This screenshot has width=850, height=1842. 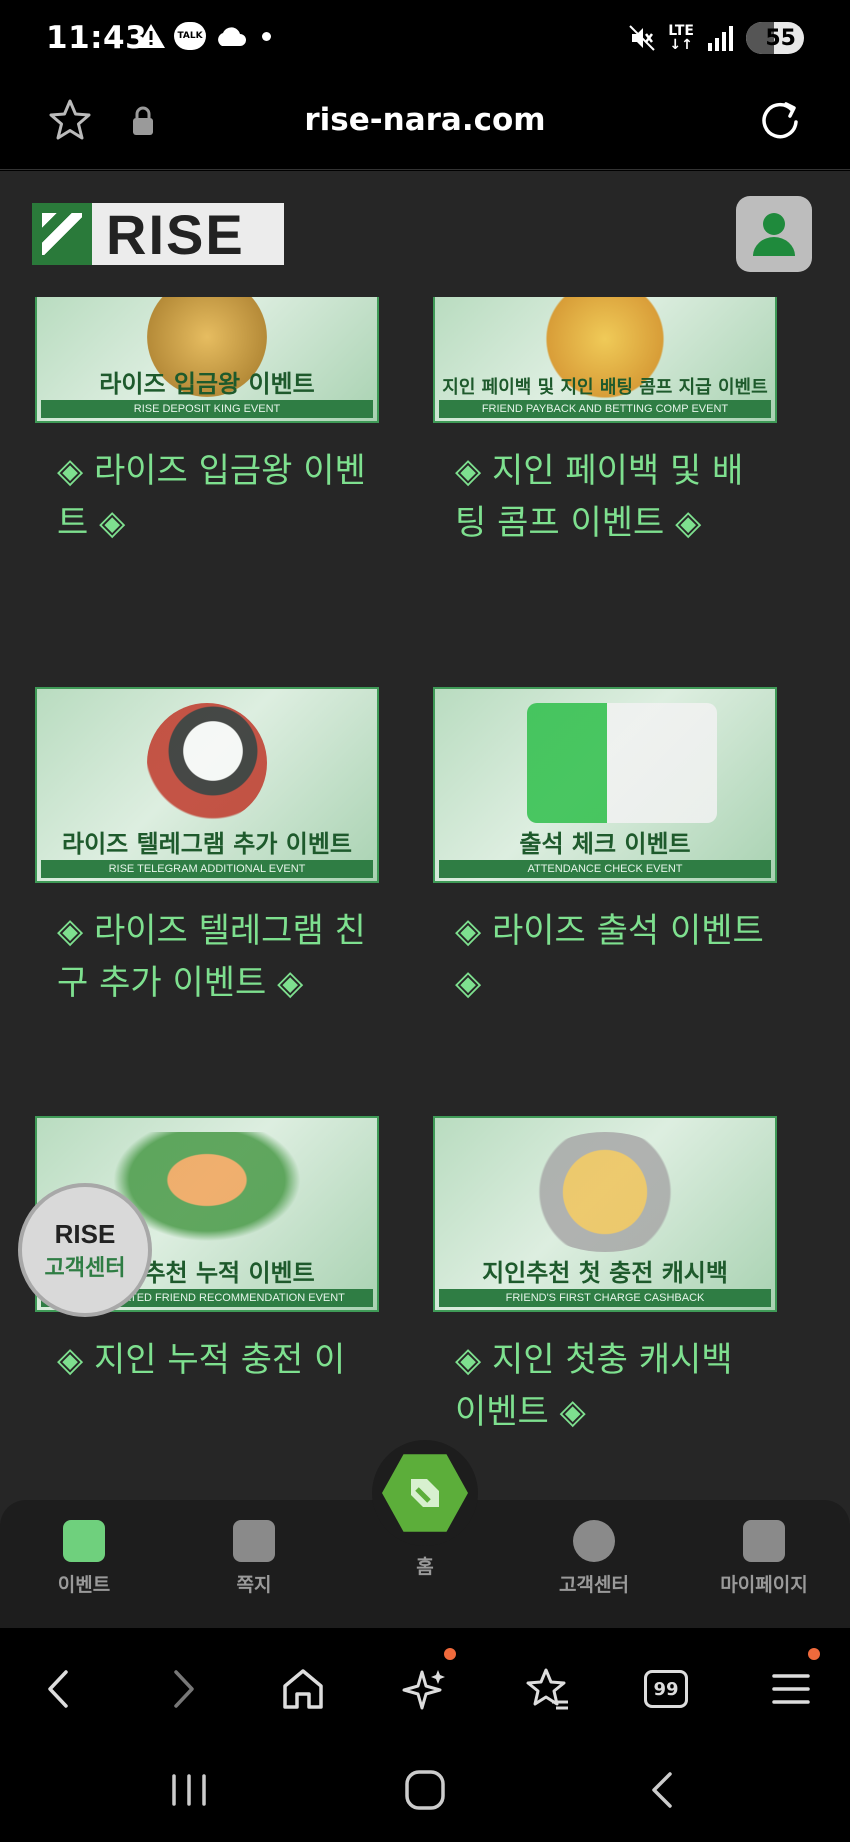 I want to click on calendar-check-image, so click(x=622, y=763).